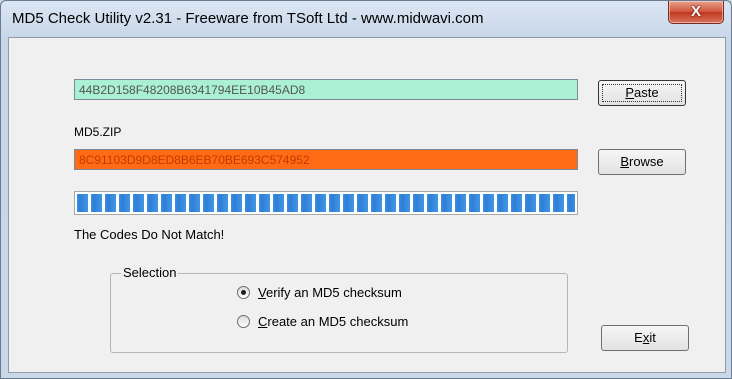 The image size is (732, 379). Describe the element at coordinates (652, 337) in the screenshot. I see `exit-label-rest: it` at that location.